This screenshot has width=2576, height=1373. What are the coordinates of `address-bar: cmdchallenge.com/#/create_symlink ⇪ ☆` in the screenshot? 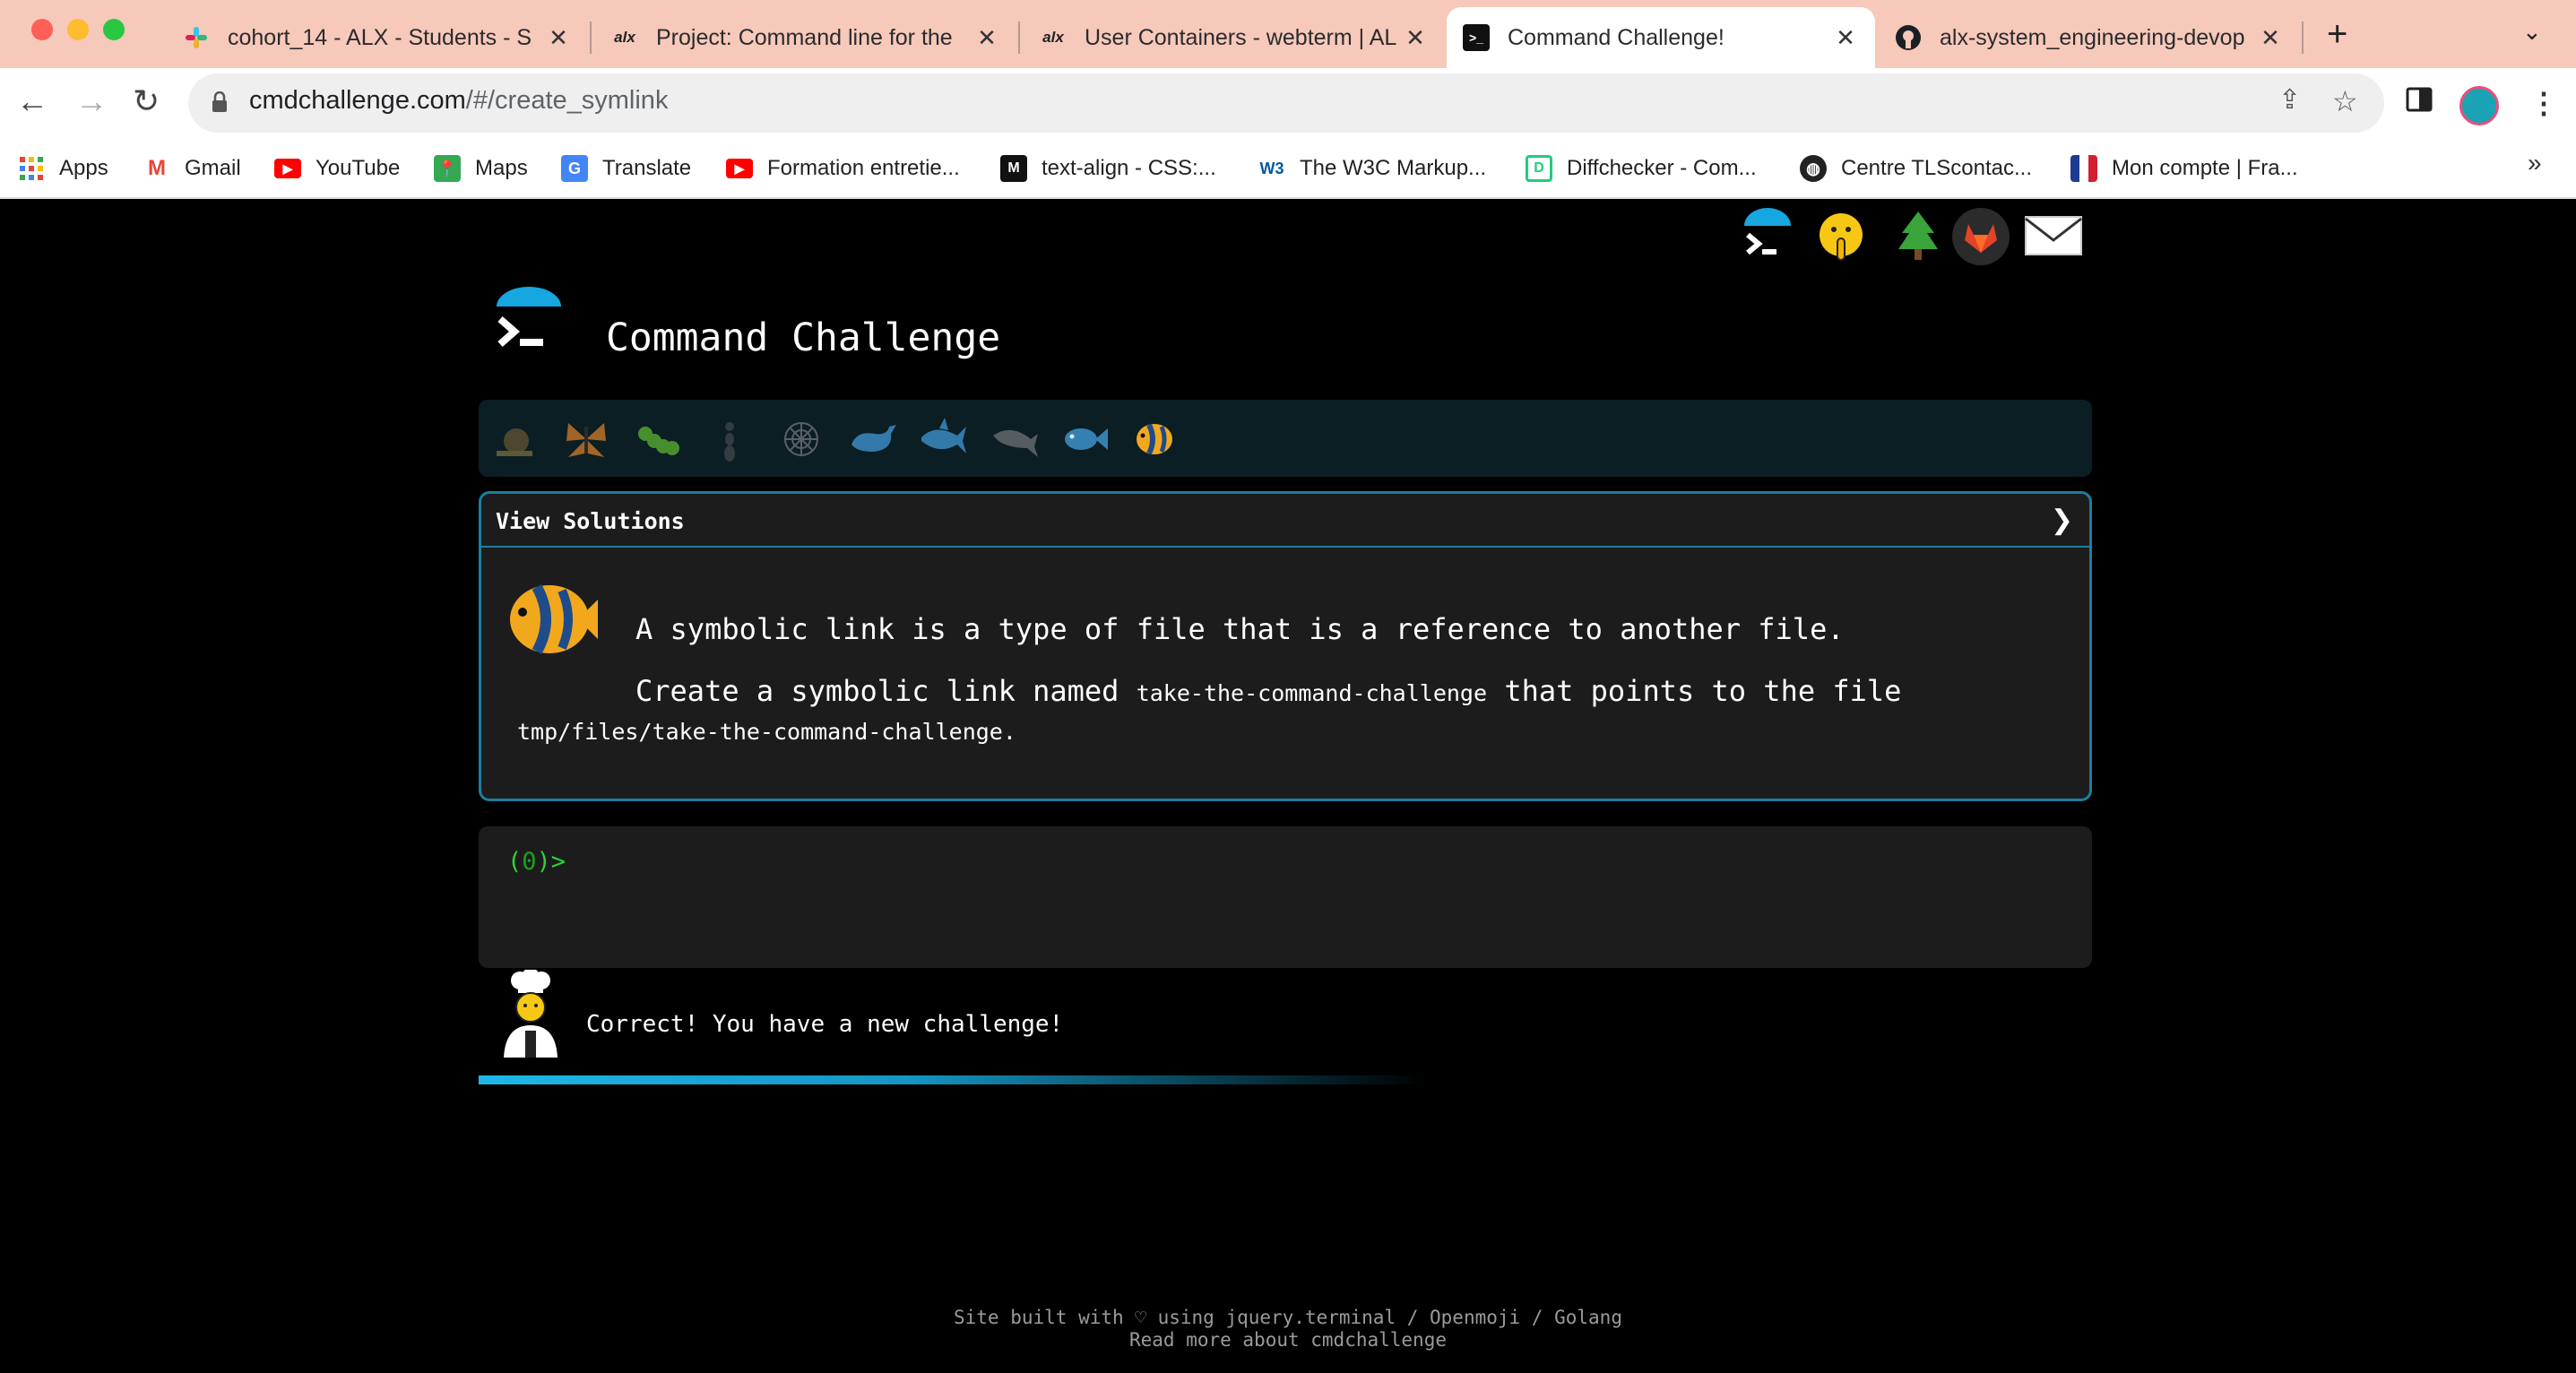 It's located at (1286, 103).